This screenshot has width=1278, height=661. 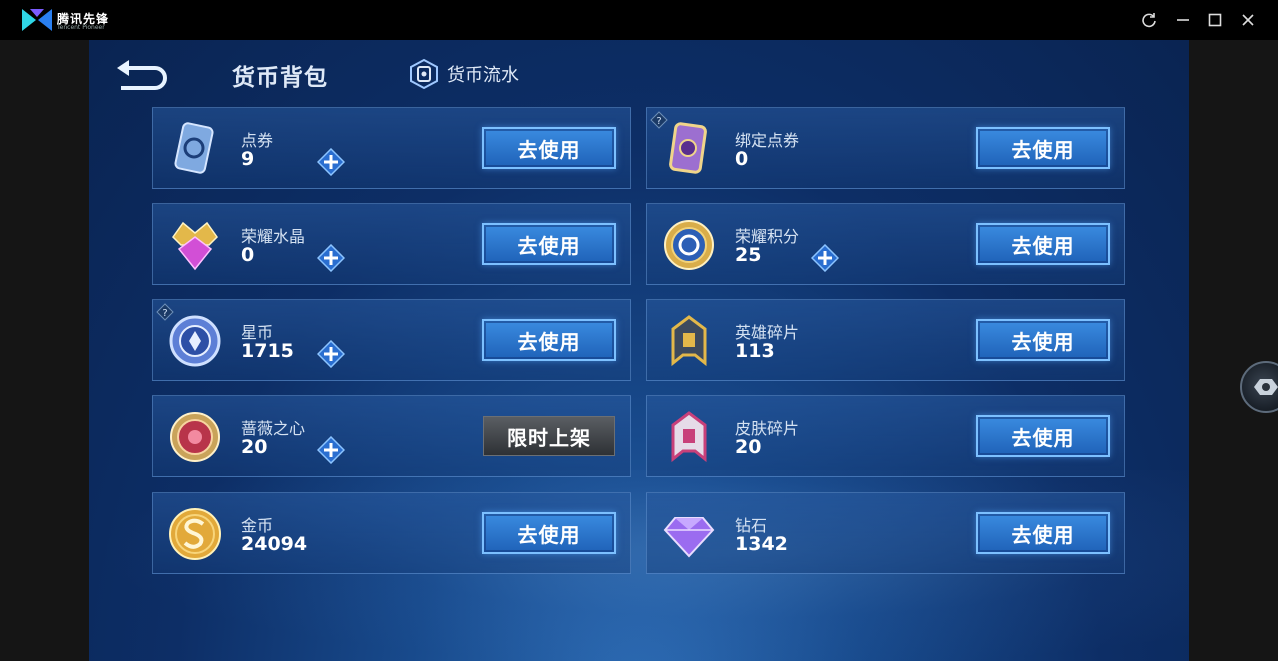 What do you see at coordinates (44, 350) in the screenshot?
I see `left-letterbox` at bounding box center [44, 350].